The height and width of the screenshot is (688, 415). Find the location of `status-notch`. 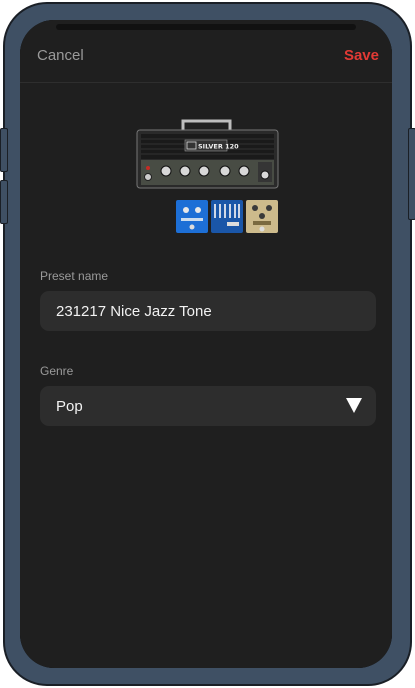

status-notch is located at coordinates (206, 27).